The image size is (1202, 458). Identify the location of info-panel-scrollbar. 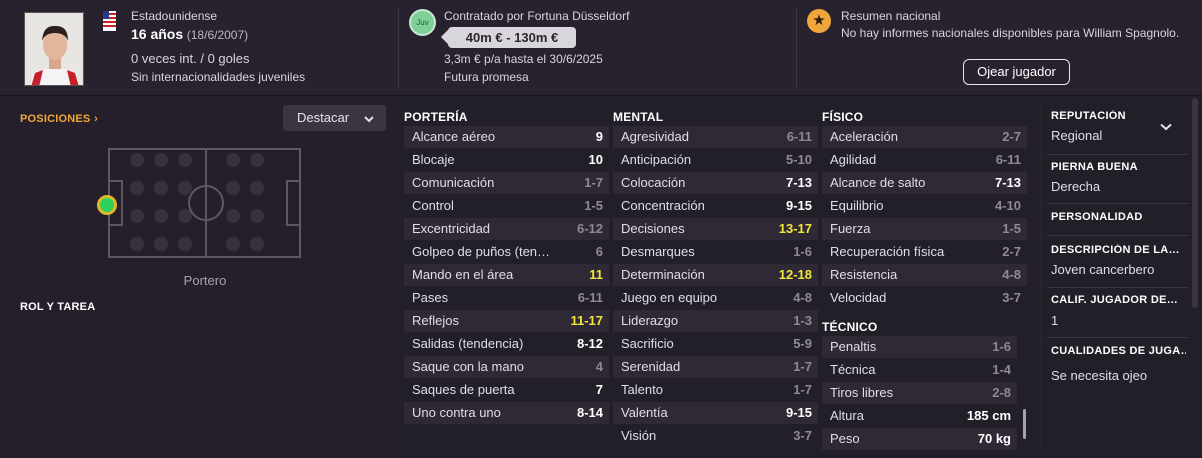
(1195, 203).